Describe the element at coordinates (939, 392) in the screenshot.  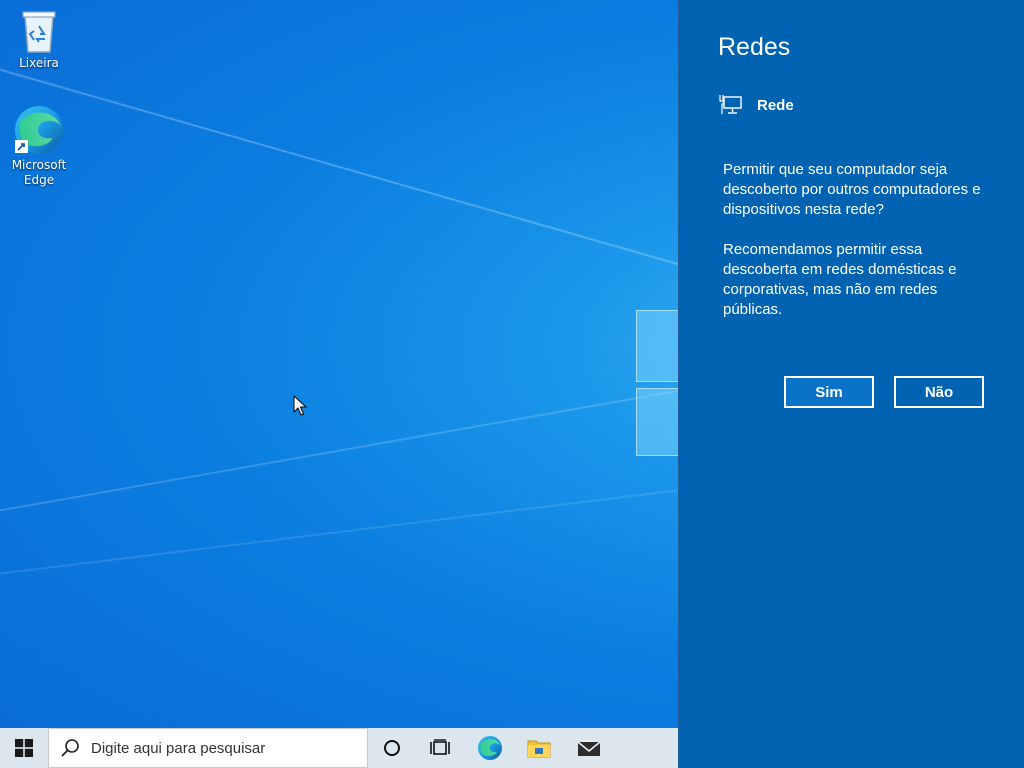
I see `no-button: Não` at that location.